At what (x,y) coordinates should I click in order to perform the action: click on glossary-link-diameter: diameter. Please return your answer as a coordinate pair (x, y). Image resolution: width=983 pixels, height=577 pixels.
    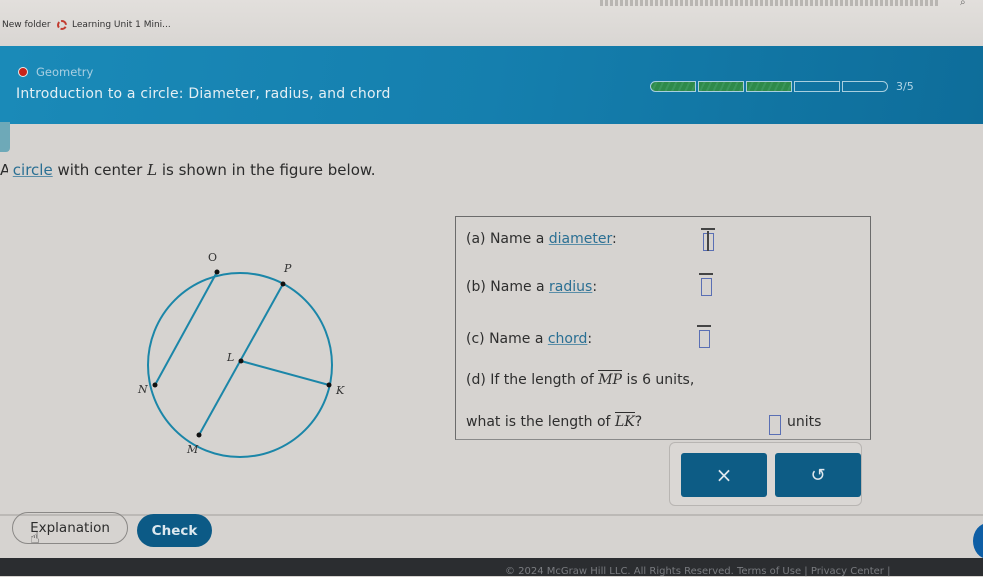
    Looking at the image, I should click on (580, 239).